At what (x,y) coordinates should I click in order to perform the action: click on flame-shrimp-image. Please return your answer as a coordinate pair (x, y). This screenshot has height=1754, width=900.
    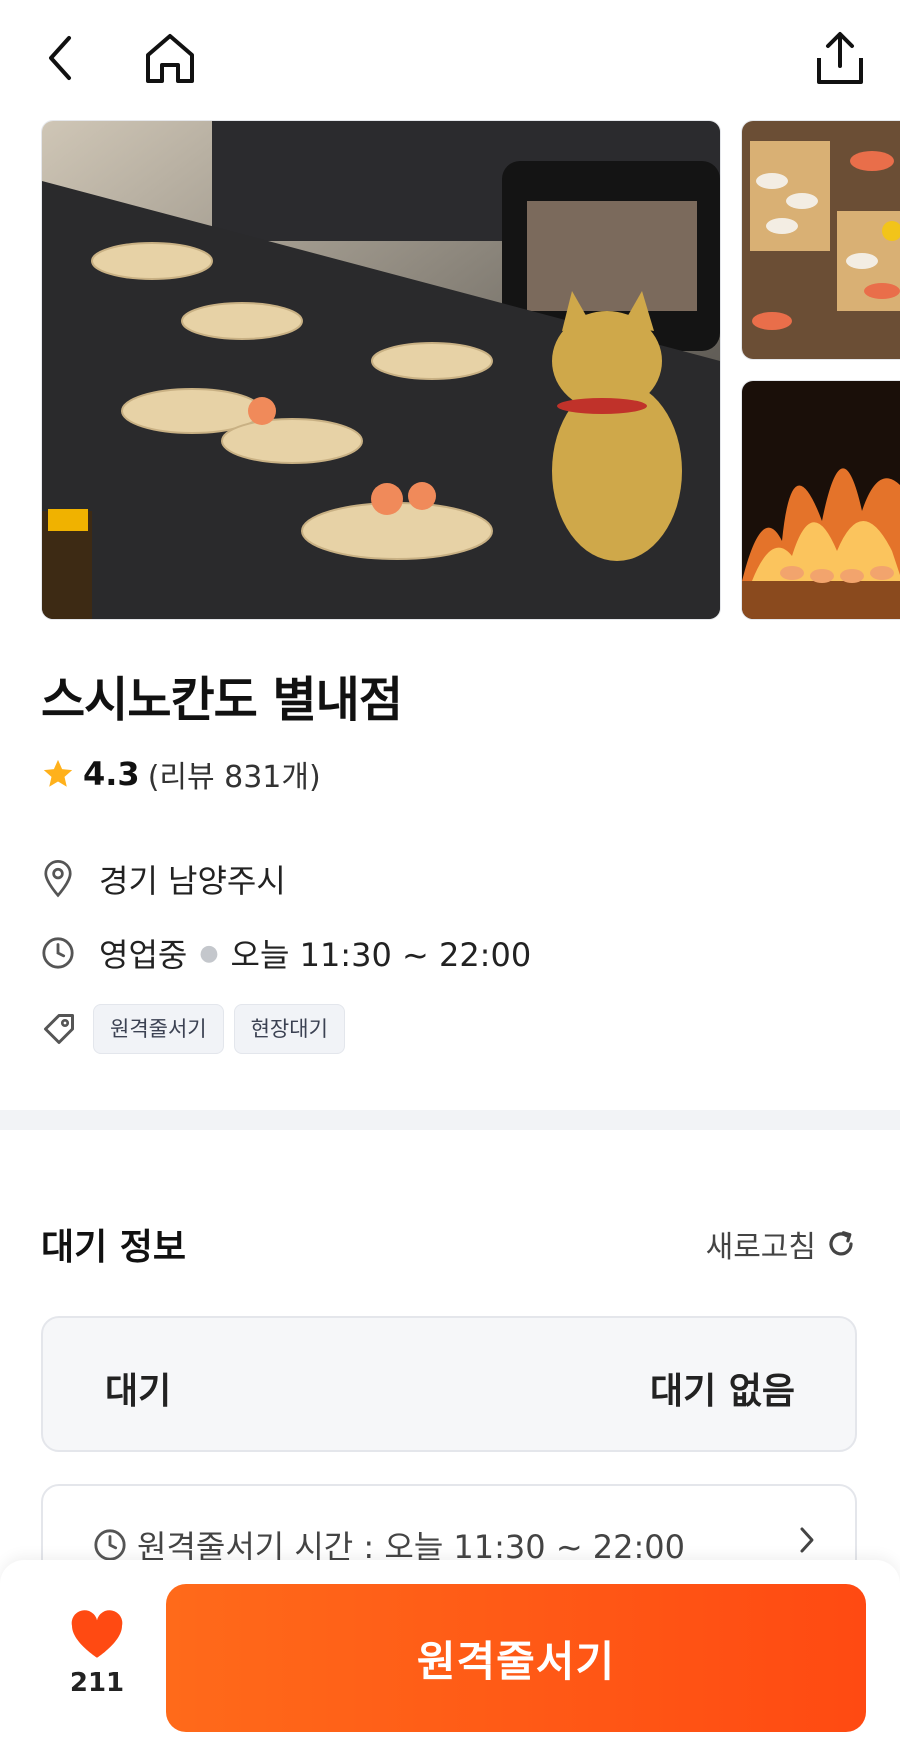
    Looking at the image, I should click on (821, 500).